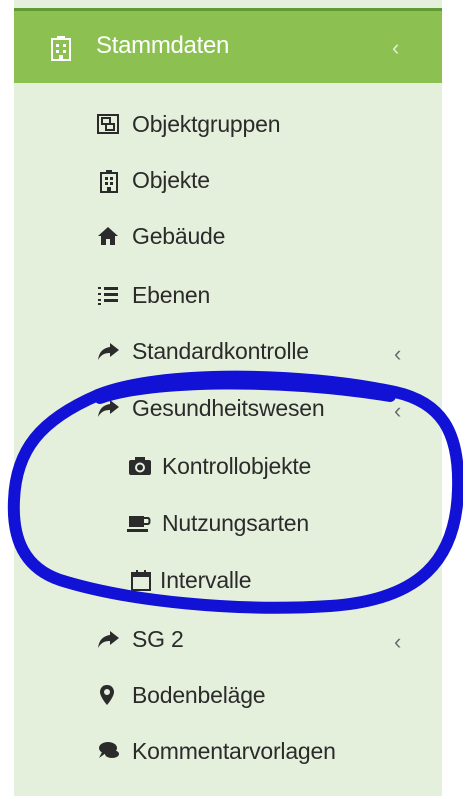  I want to click on sidebar-item-gebaeude: Gebäude, so click(261, 236).